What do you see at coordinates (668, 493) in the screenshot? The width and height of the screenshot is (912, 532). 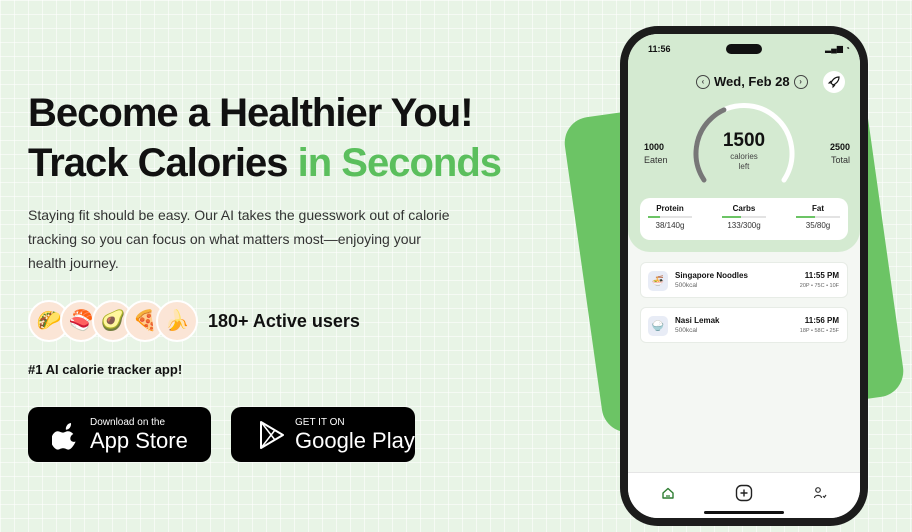 I see `home-icon` at bounding box center [668, 493].